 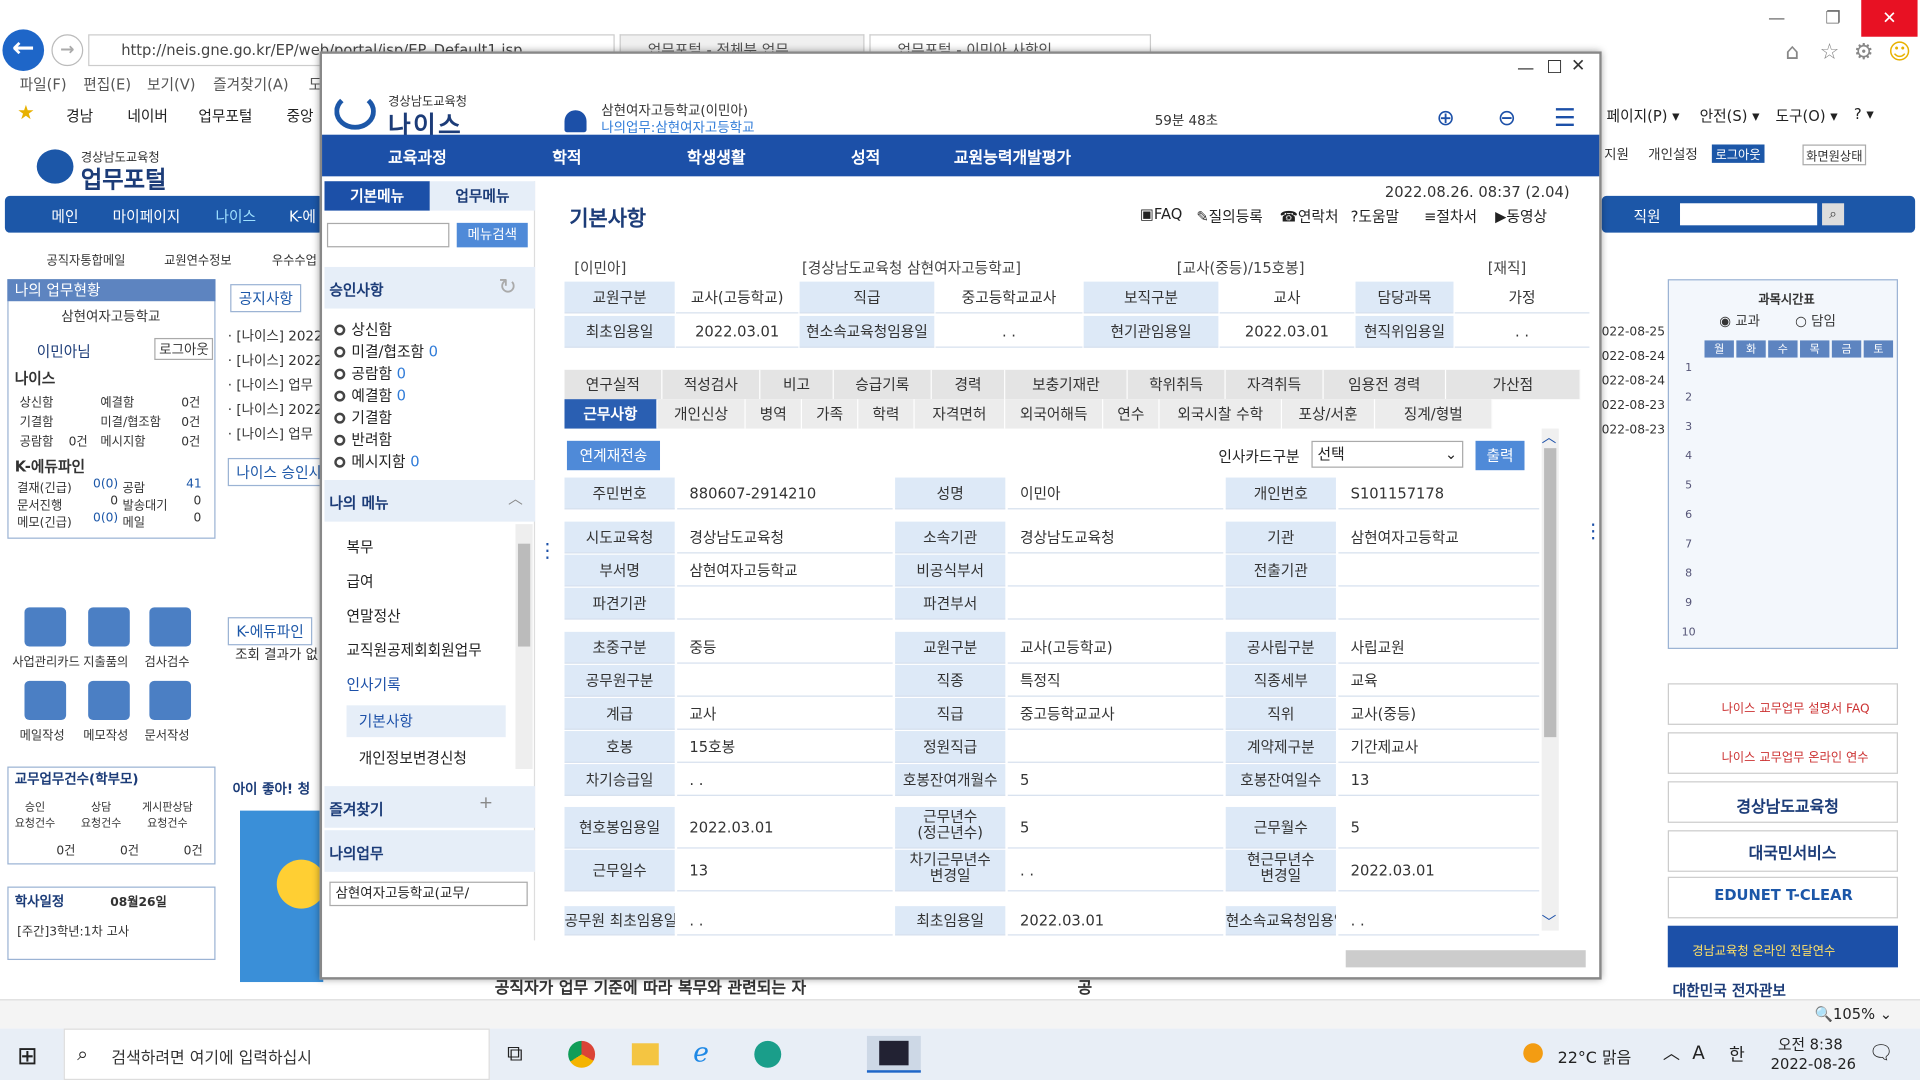 I want to click on submenu-change-request: 개인정보변경신청, so click(x=413, y=757).